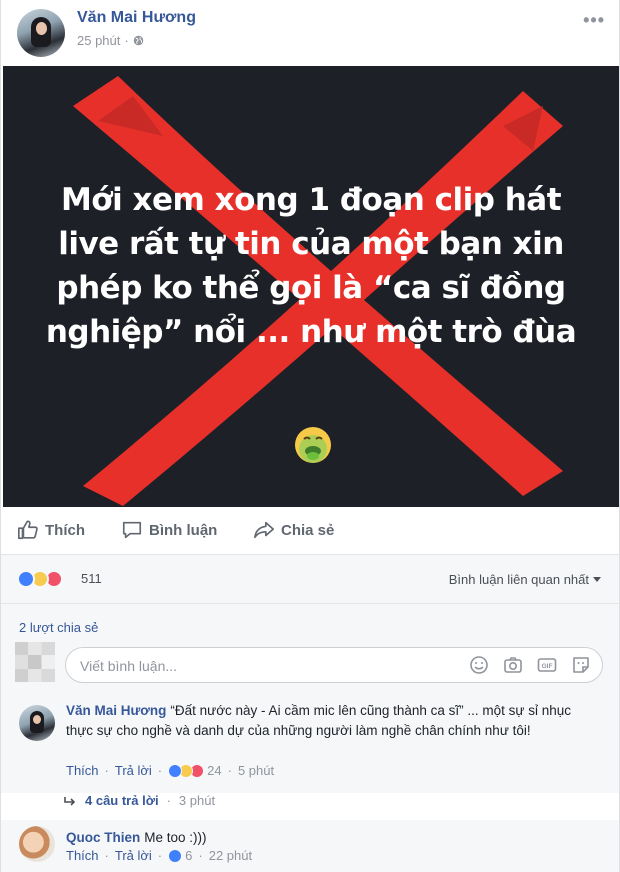 This screenshot has height=872, width=620. Describe the element at coordinates (70, 801) in the screenshot. I see `reply-arrow-icon` at that location.